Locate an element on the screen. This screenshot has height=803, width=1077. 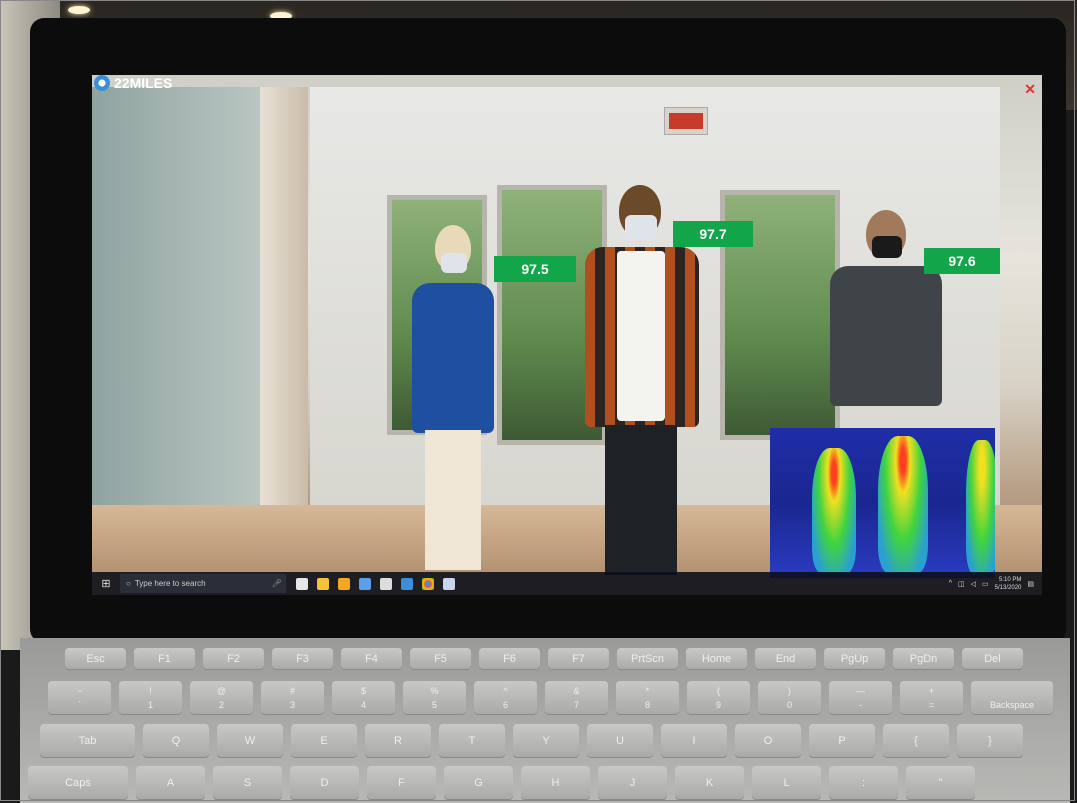
volume-icon: ◁ is located at coordinates (973, 584).